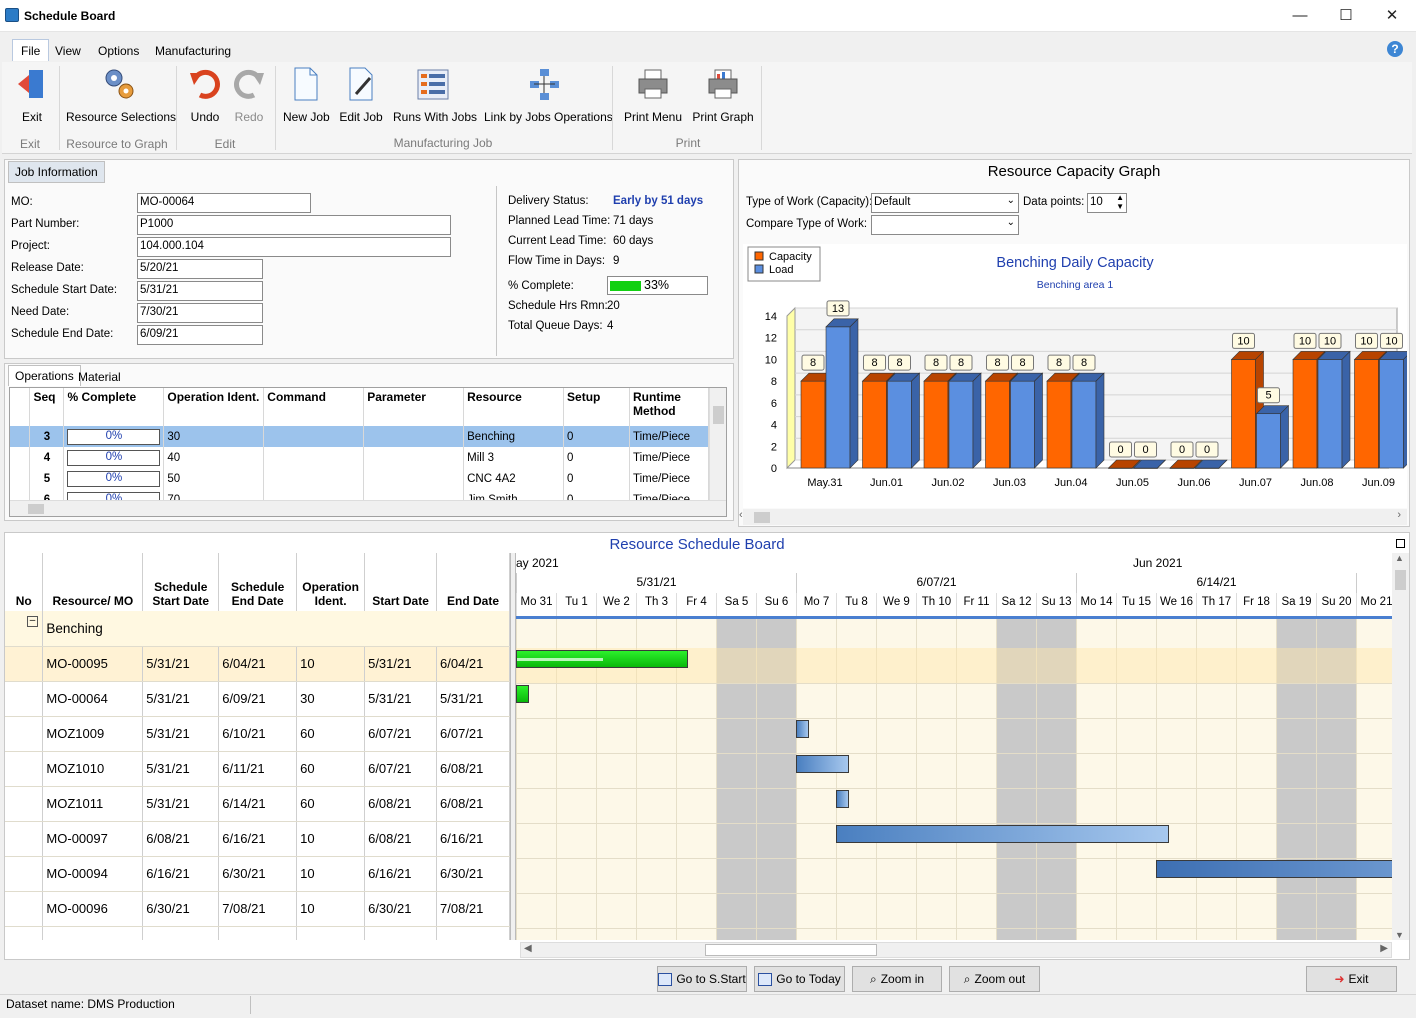 Image resolution: width=1416 pixels, height=1018 pixels. What do you see at coordinates (368, 508) in the screenshot?
I see `operations-hscrollbar` at bounding box center [368, 508].